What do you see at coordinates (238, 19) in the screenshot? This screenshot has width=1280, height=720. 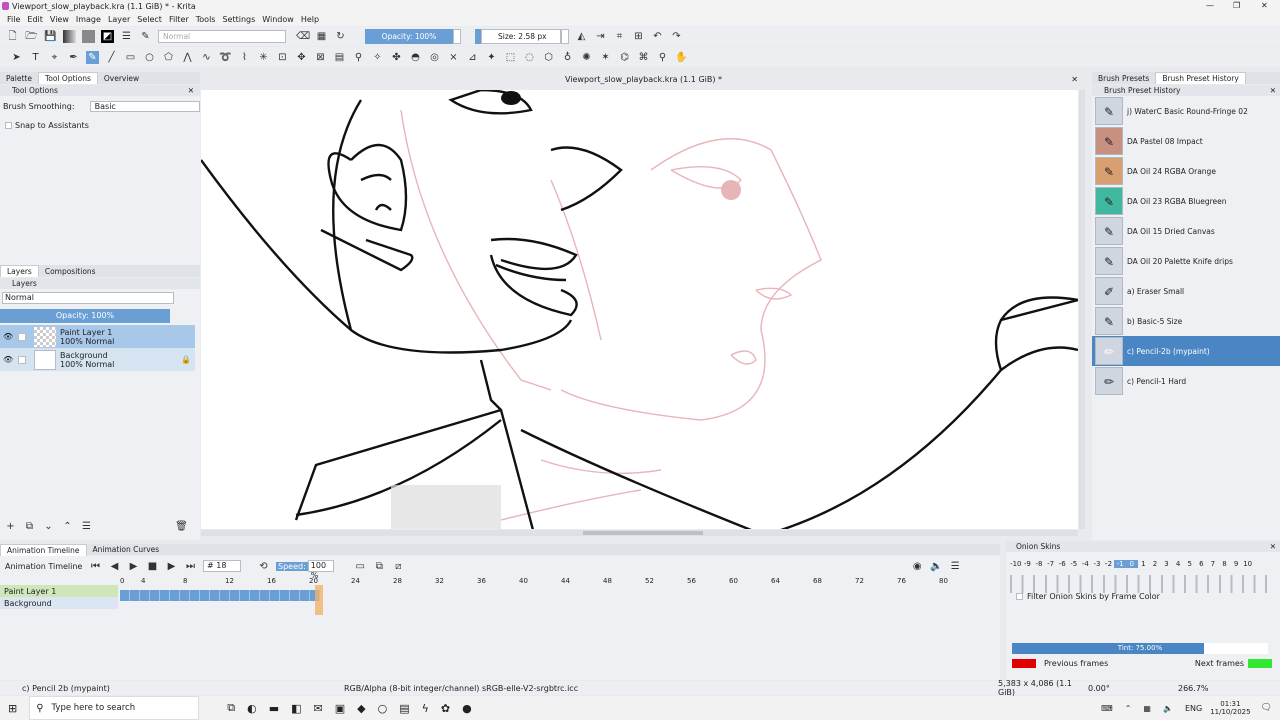 I see `menu-settings: Settings` at bounding box center [238, 19].